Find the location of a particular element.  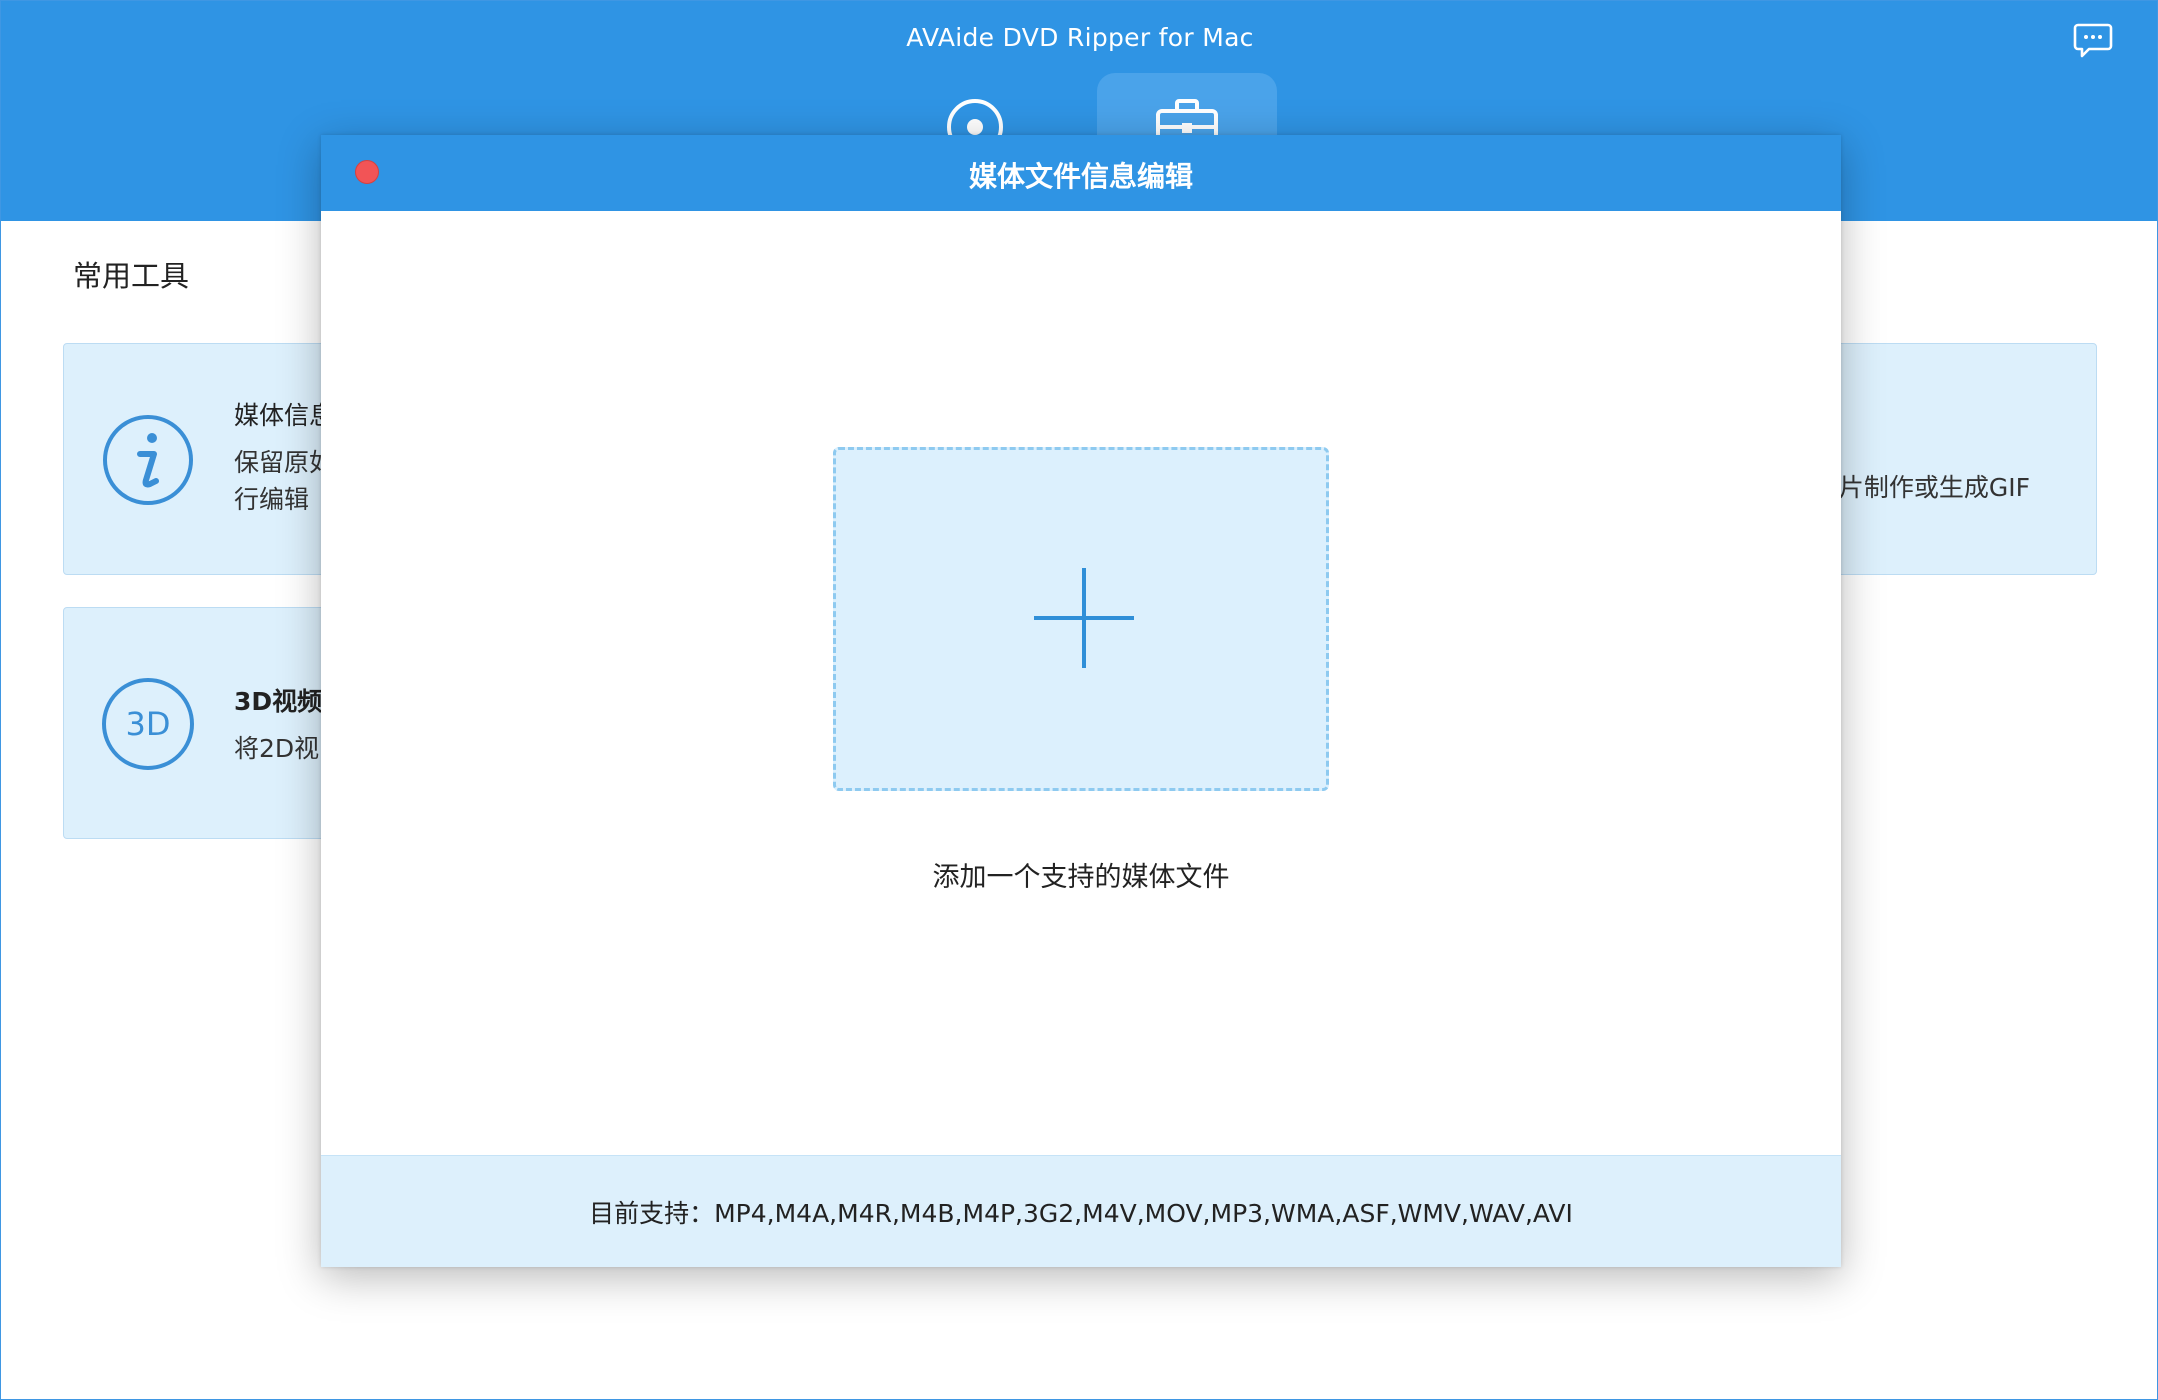

add-file-drop-zone is located at coordinates (1081, 619).